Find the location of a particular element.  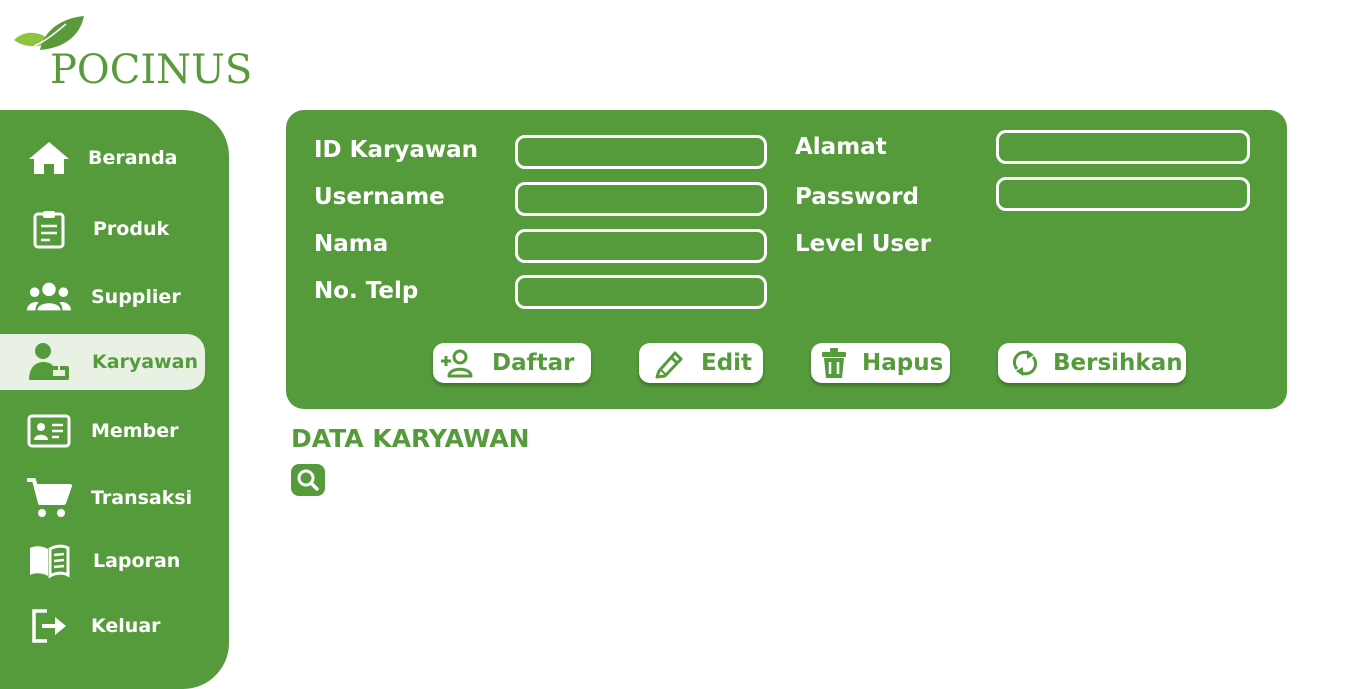

refresh-icon is located at coordinates (1025, 363).